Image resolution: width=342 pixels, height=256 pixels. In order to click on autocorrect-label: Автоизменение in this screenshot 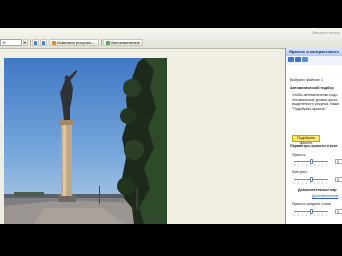, I will do `click(125, 42)`.